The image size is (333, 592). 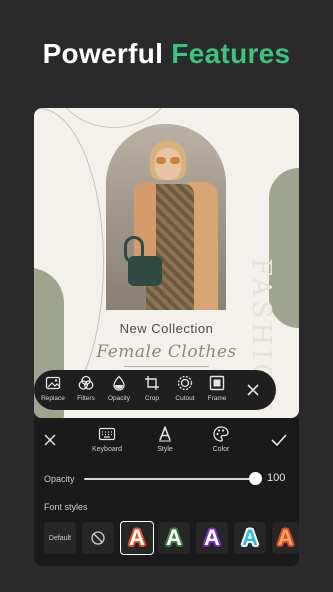 What do you see at coordinates (107, 434) in the screenshot?
I see `keyboard-icon` at bounding box center [107, 434].